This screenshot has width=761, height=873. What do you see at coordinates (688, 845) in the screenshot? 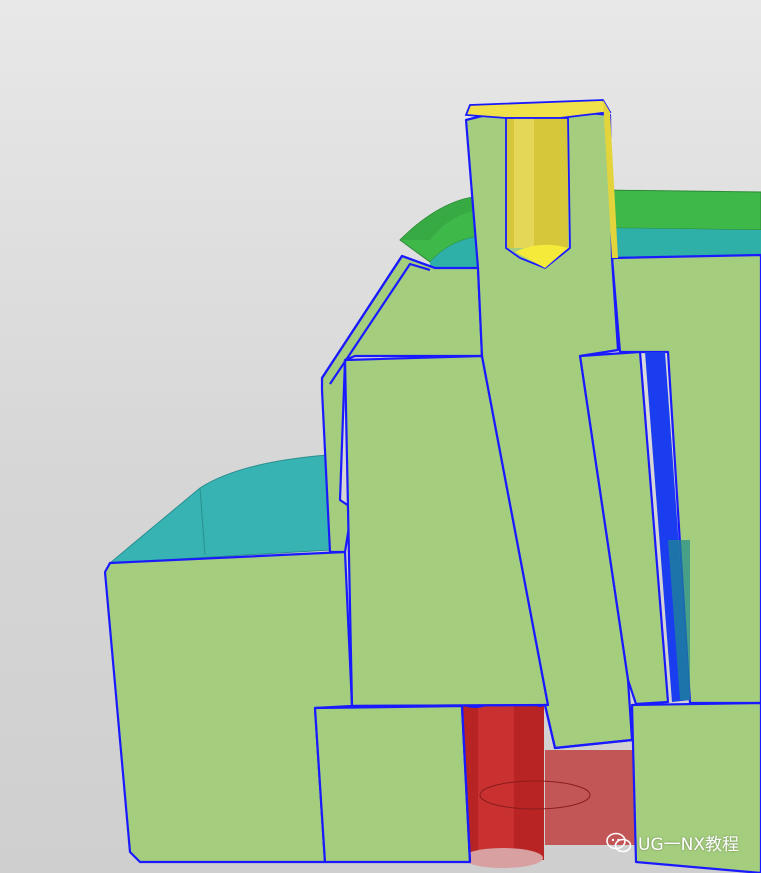
I see `watermark-text: UG一NX教程` at bounding box center [688, 845].